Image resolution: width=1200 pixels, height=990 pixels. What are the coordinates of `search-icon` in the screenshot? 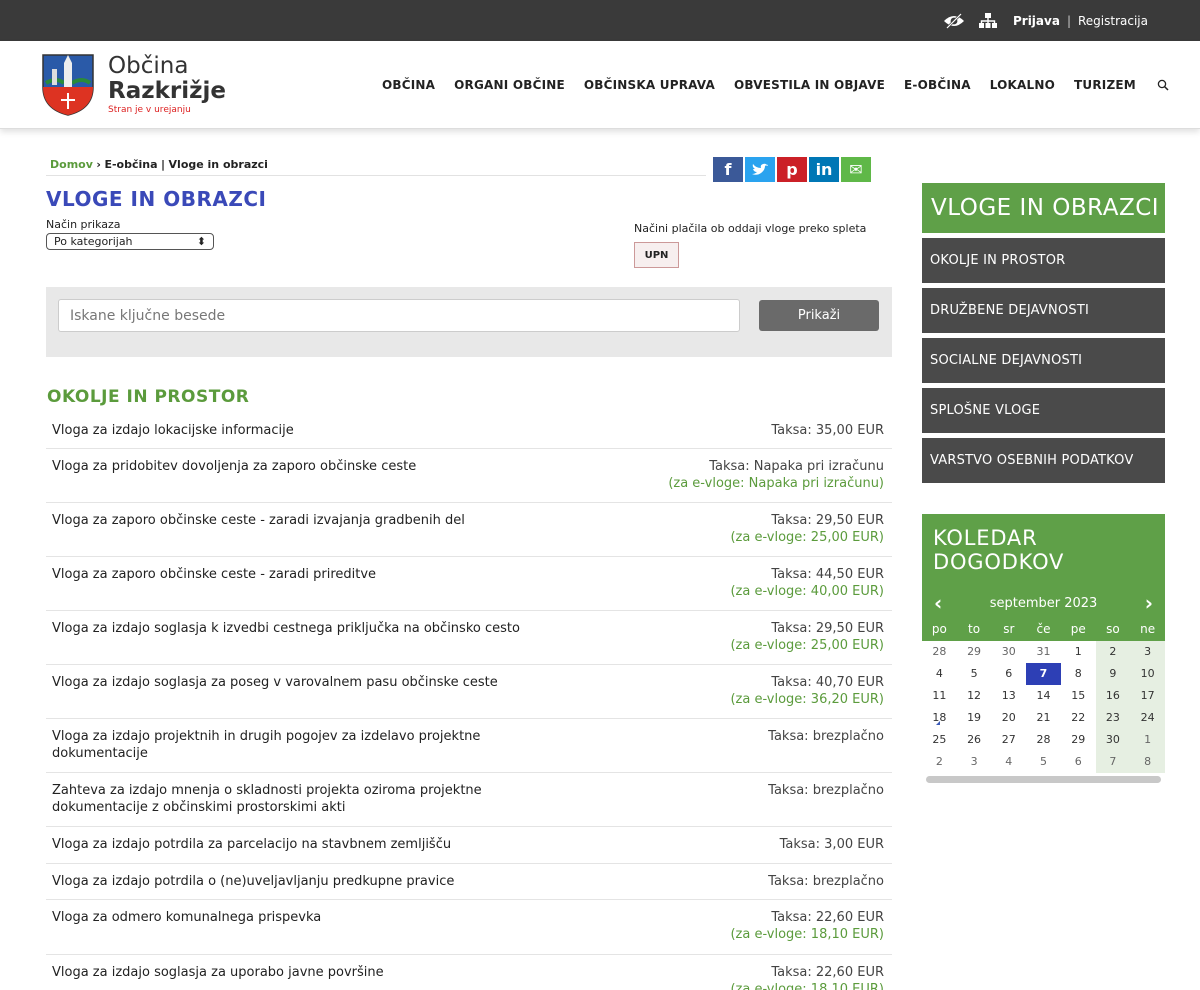 It's located at (1163, 85).